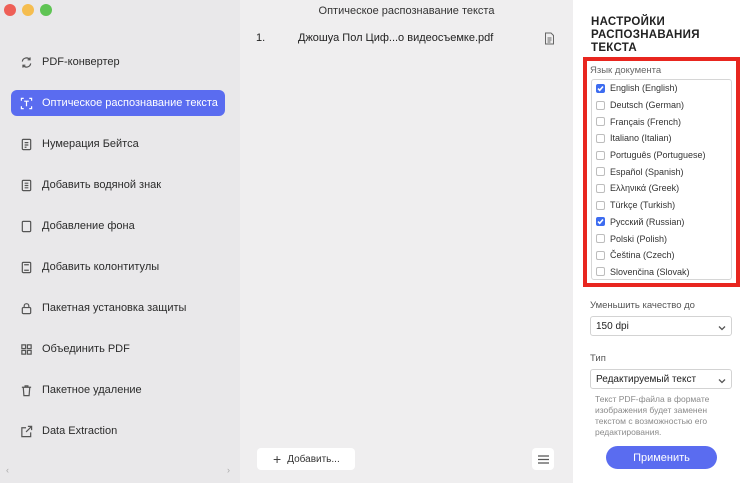 The width and height of the screenshot is (750, 483). I want to click on quality-select: 150 dpi, so click(661, 326).